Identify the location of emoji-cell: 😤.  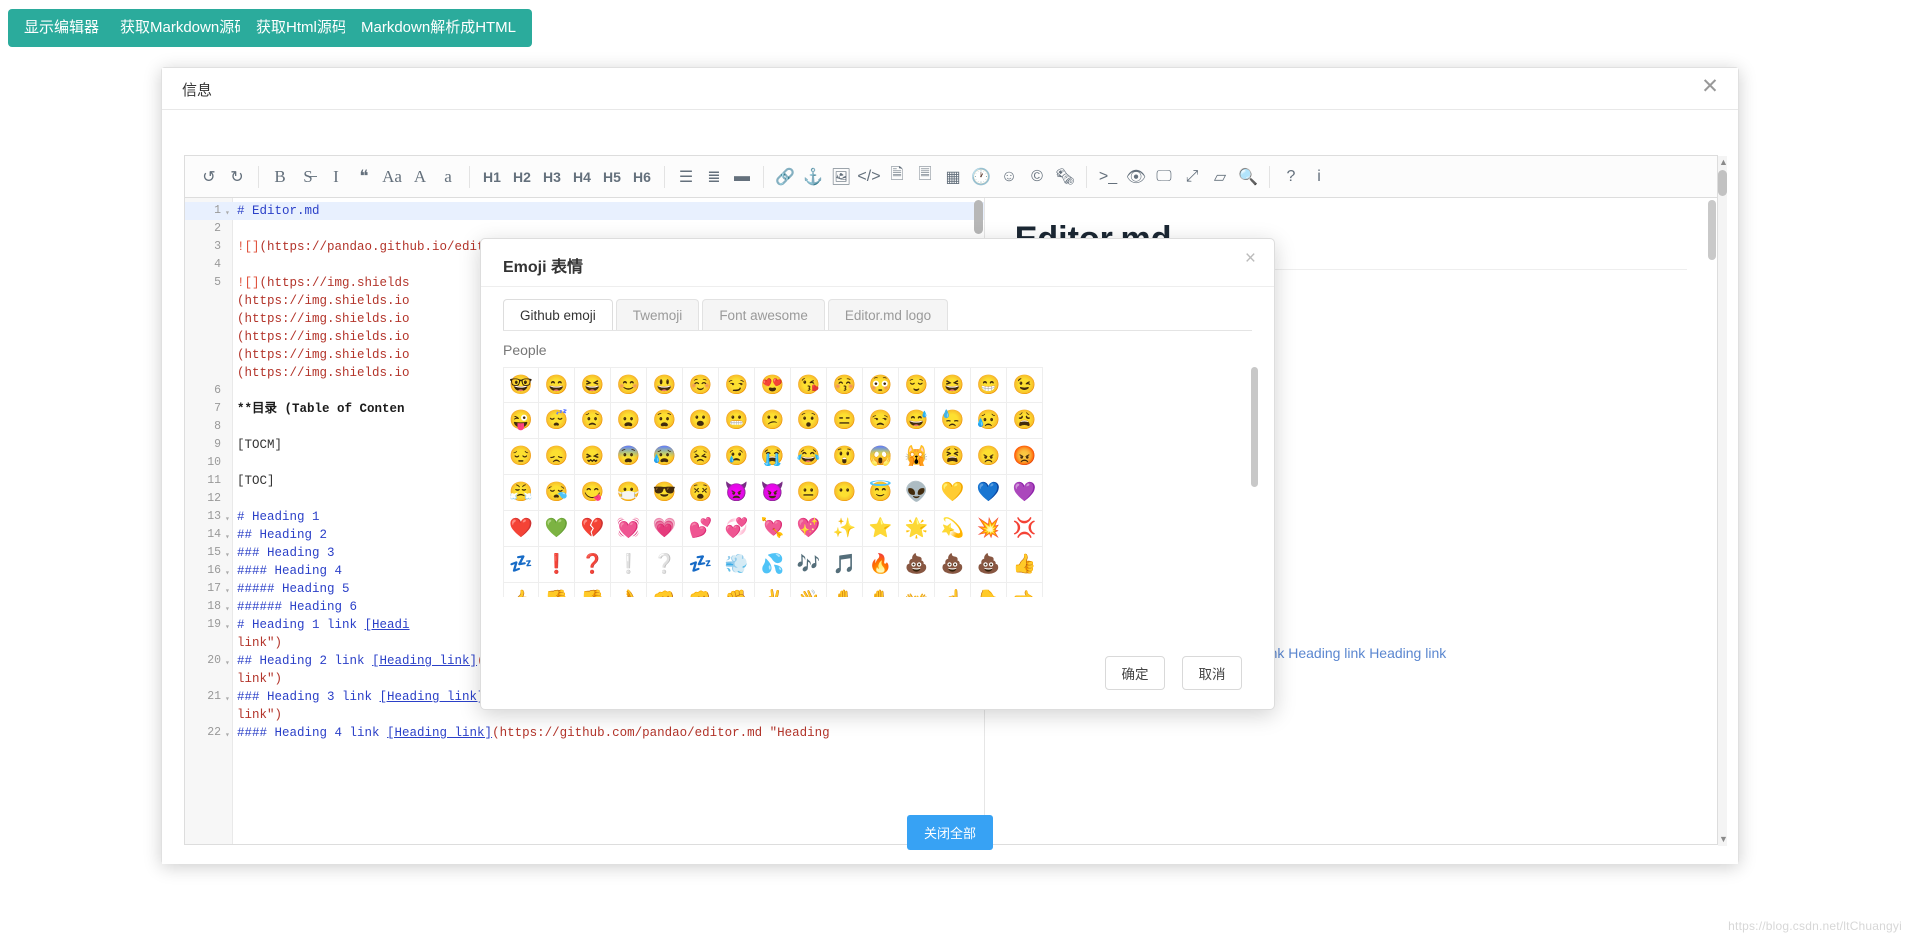
(521, 493).